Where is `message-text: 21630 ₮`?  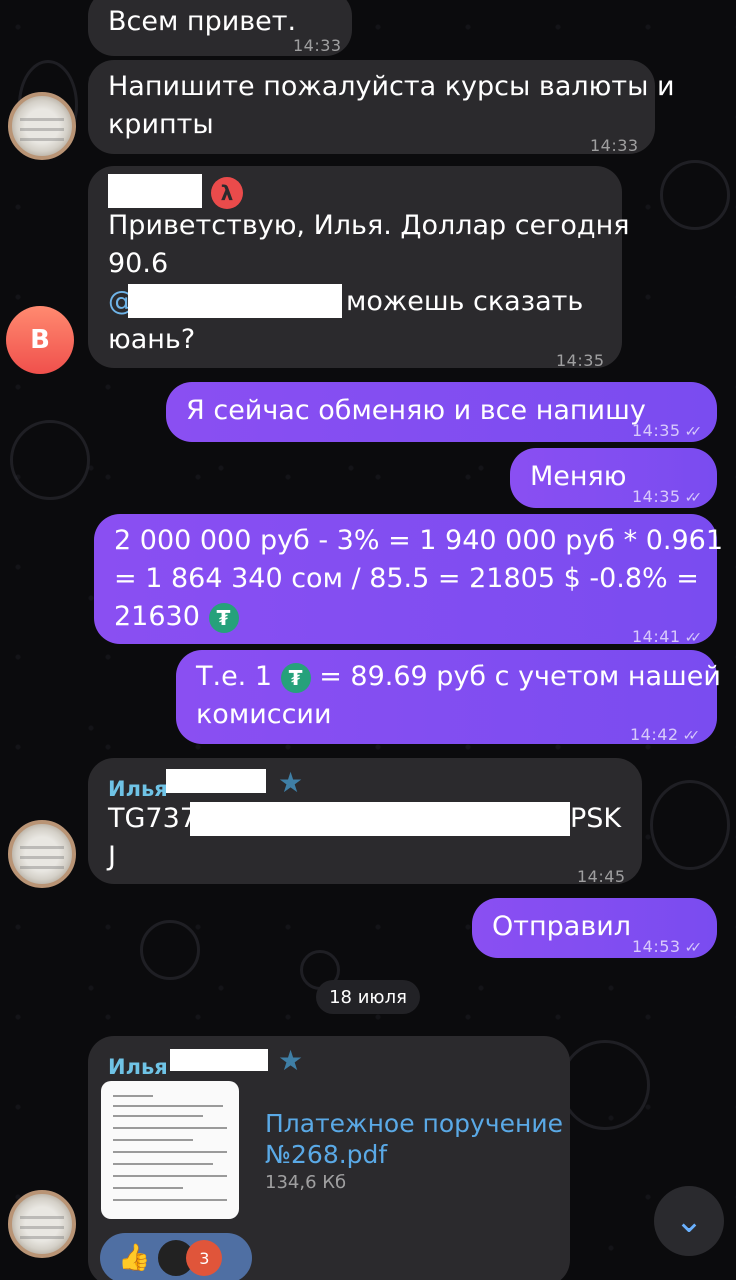 message-text: 21630 ₮ is located at coordinates (176, 617).